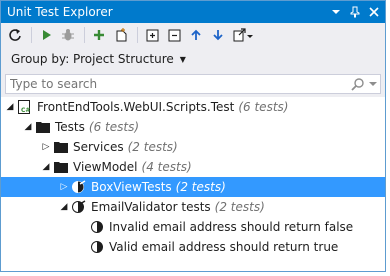 The image size is (390, 276). What do you see at coordinates (373, 84) in the screenshot?
I see `search-options-icon` at bounding box center [373, 84].